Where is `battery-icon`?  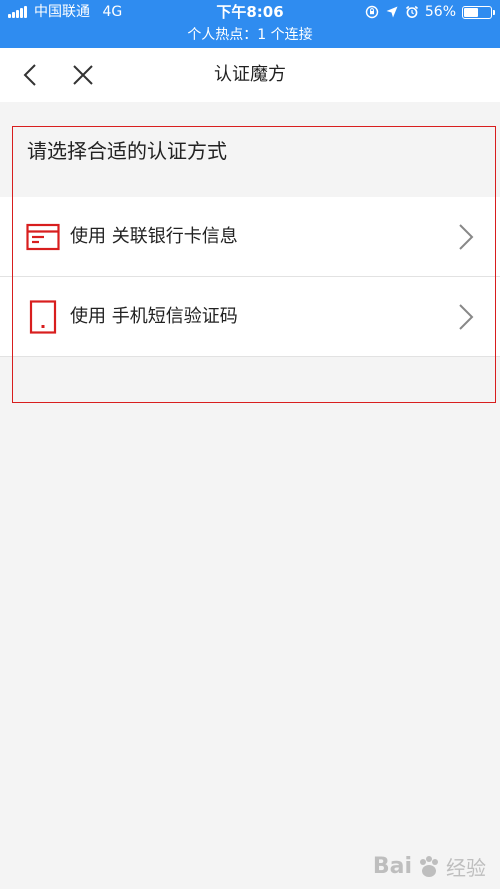
battery-icon is located at coordinates (478, 12).